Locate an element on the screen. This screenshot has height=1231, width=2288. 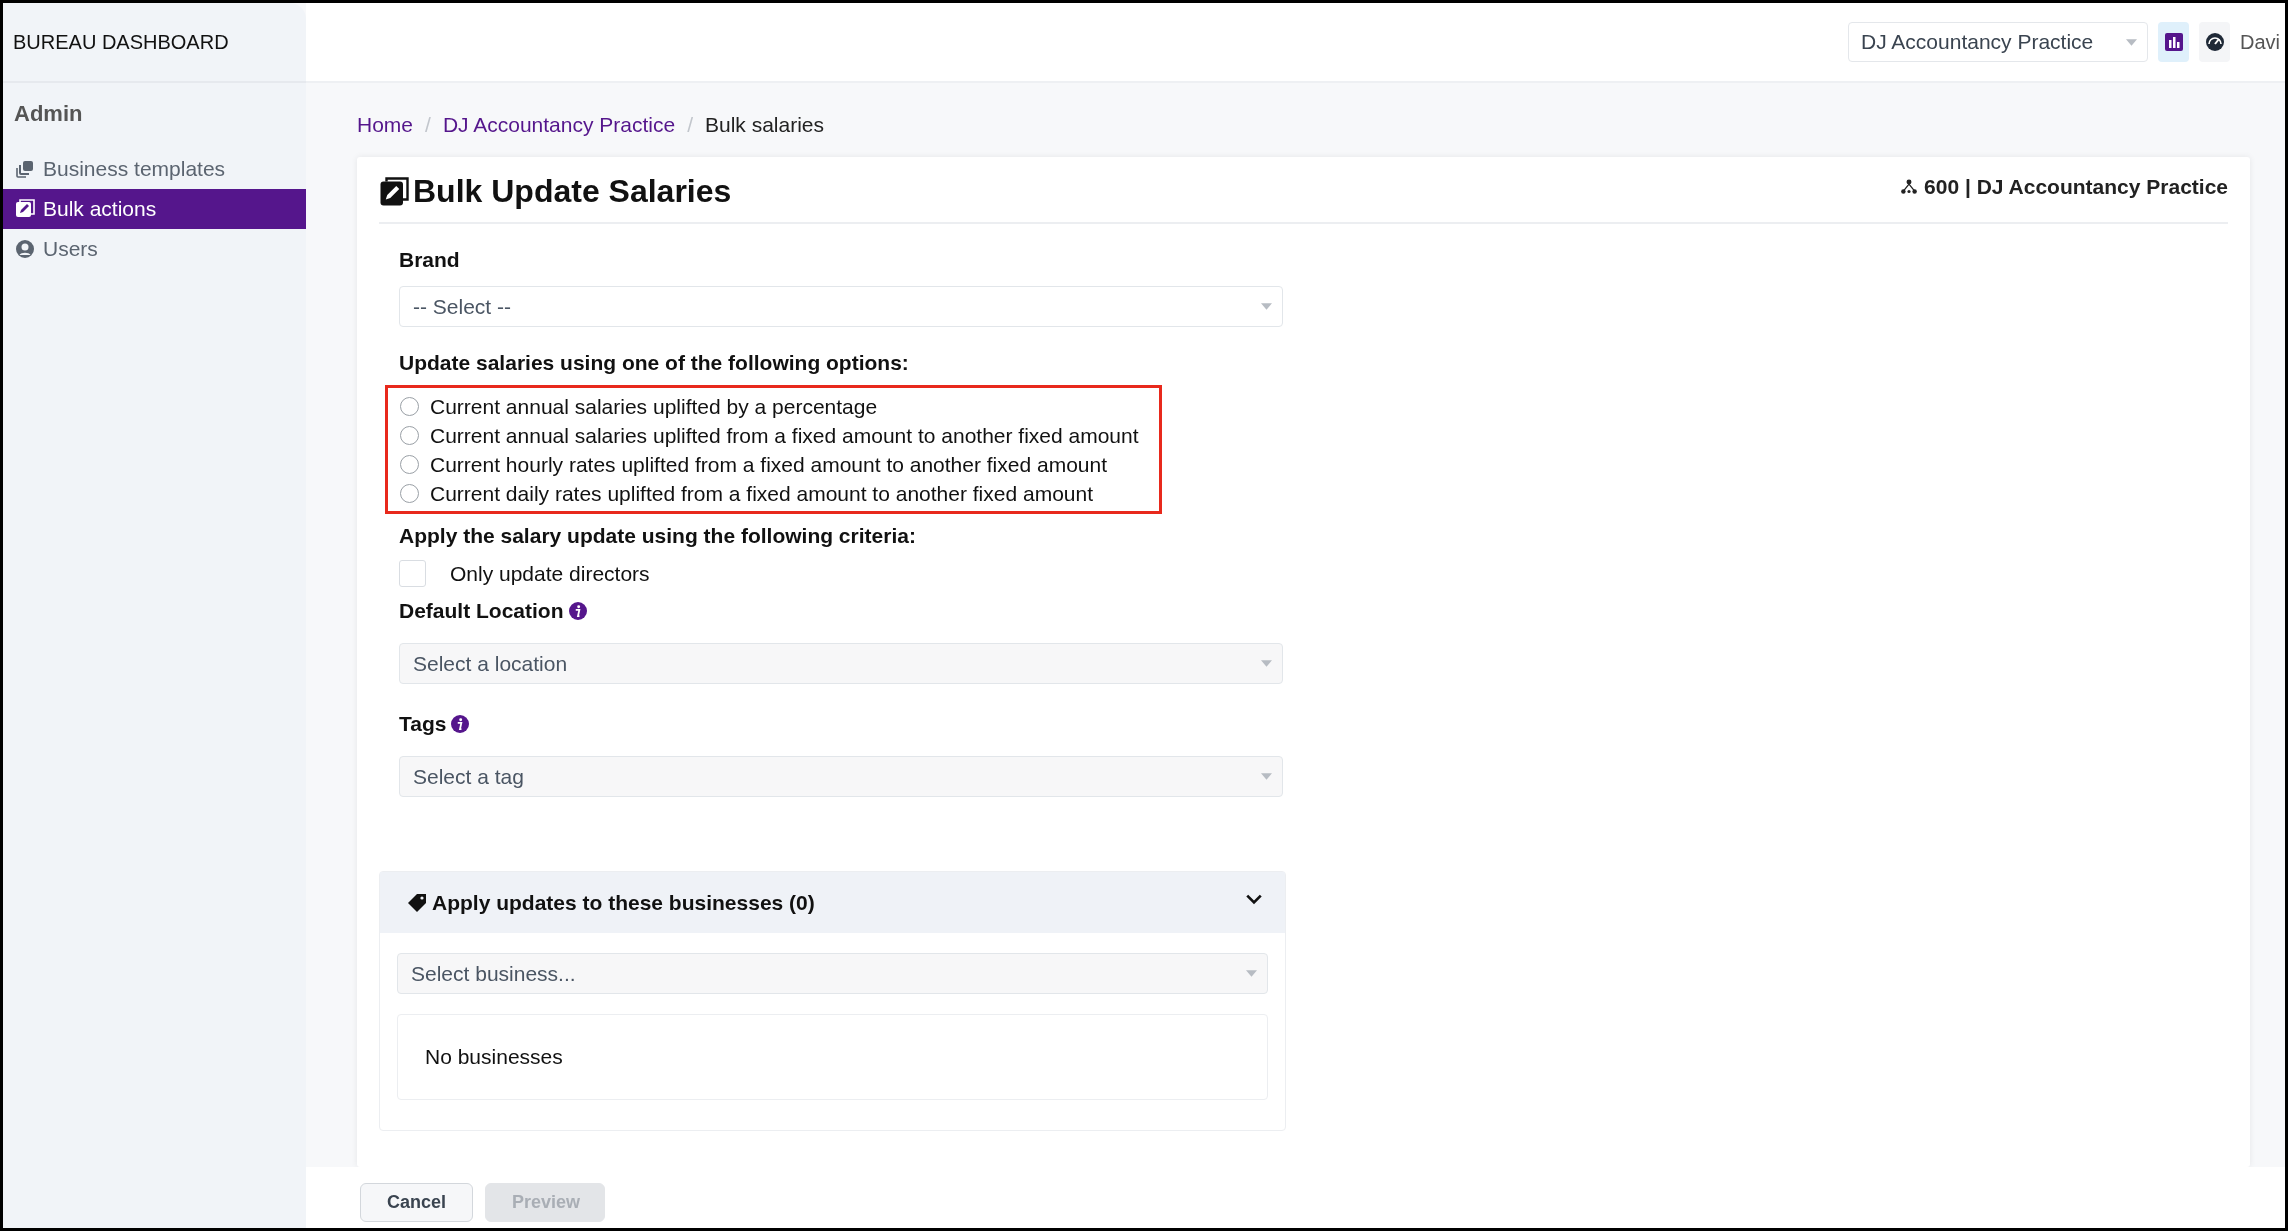
dashboard-button is located at coordinates (2214, 42).